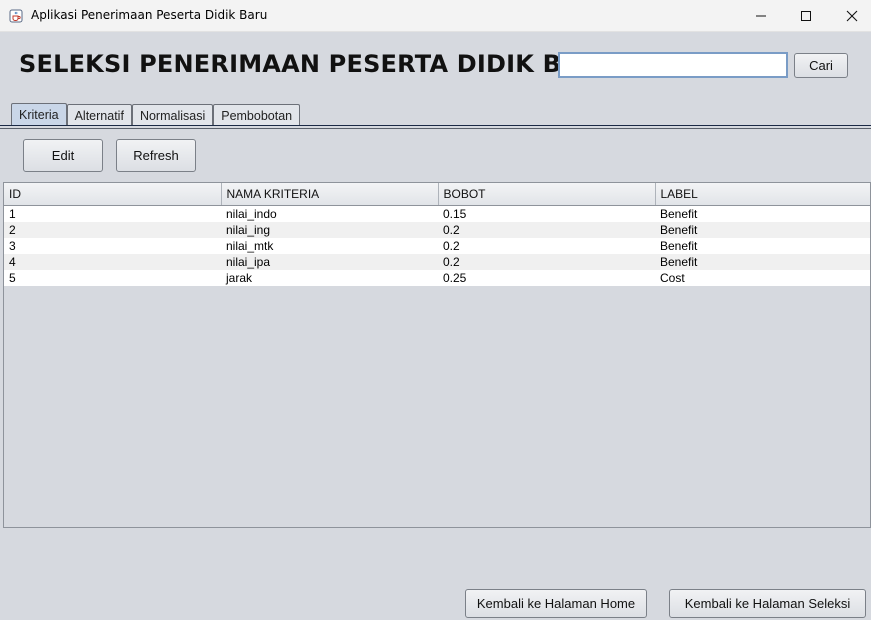 This screenshot has height=620, width=871. What do you see at coordinates (329, 230) in the screenshot?
I see `cell-nama-kriteria: nilai_ing` at bounding box center [329, 230].